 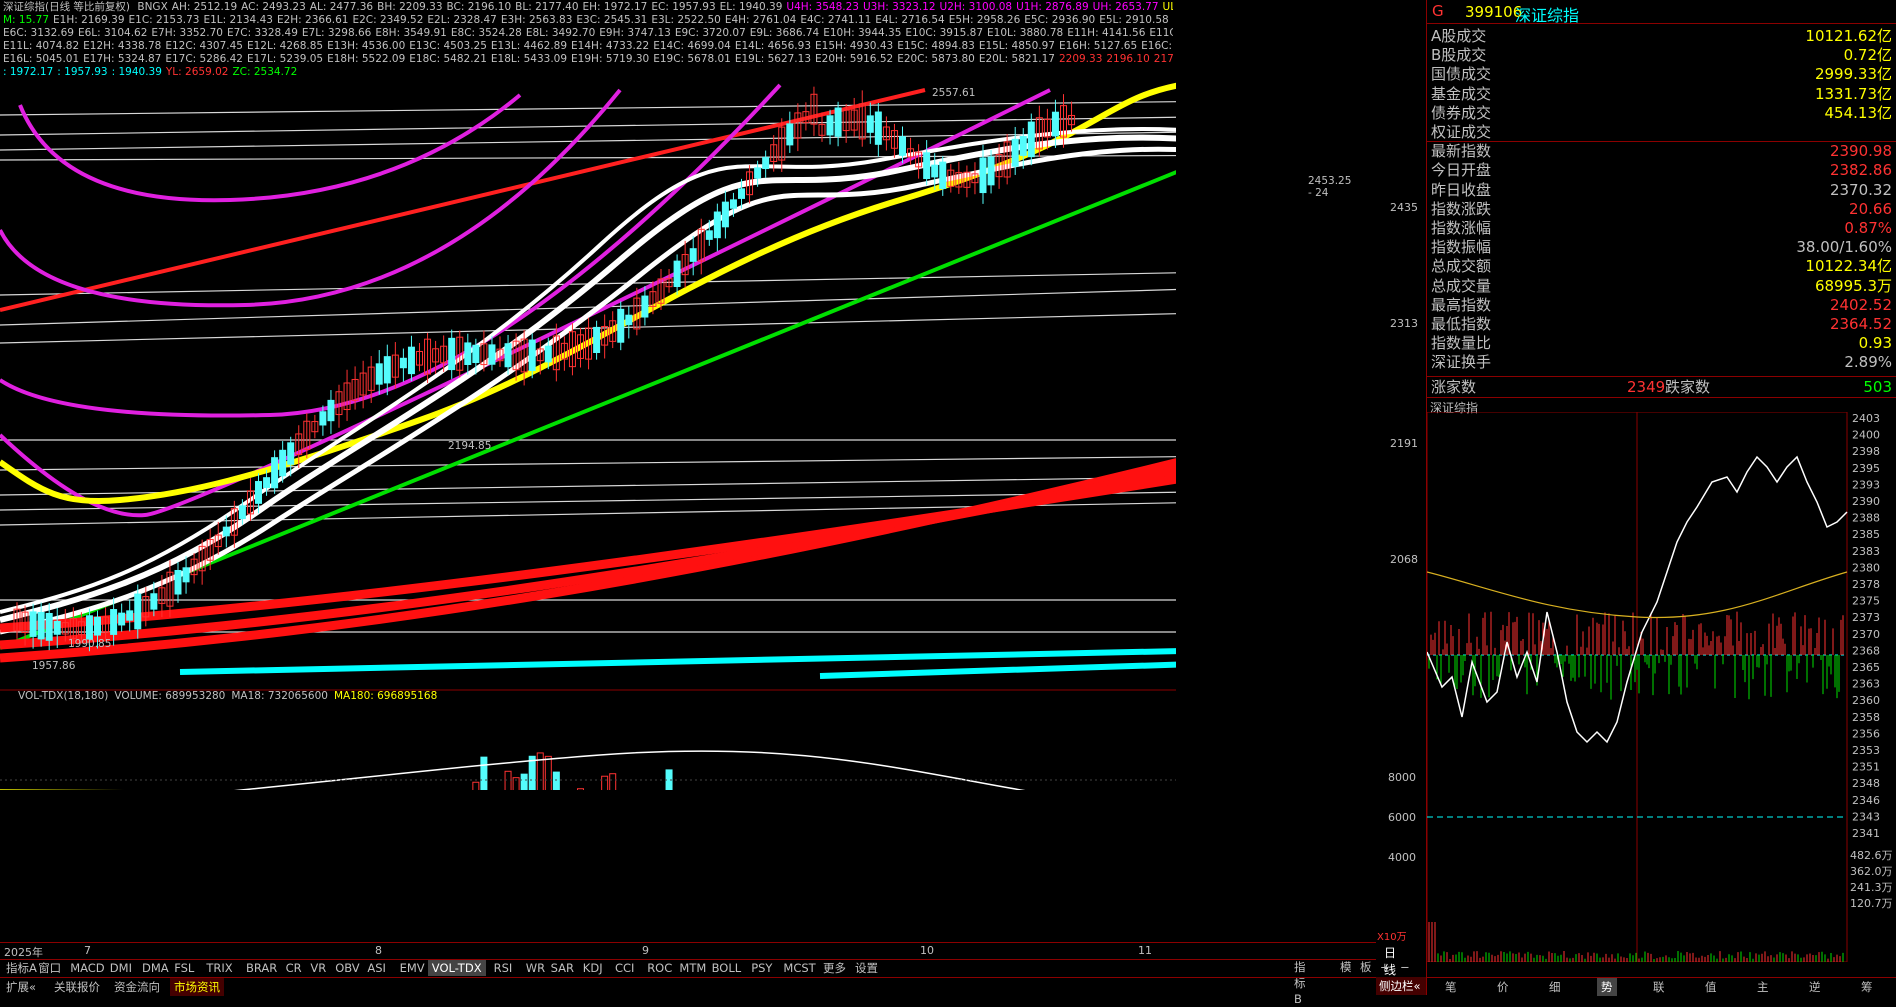 I want to click on indicator-tab: CR, so click(x=294, y=968).